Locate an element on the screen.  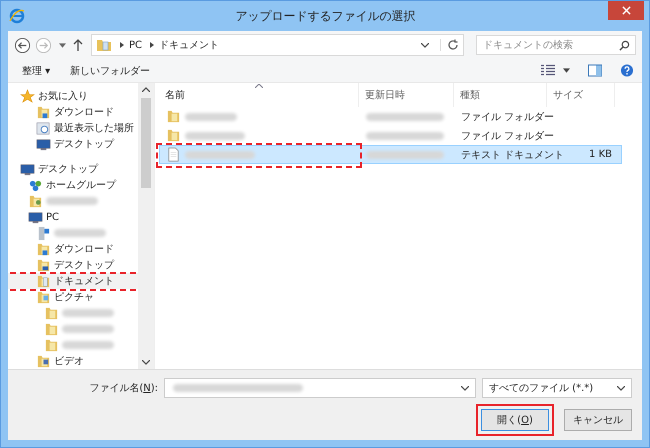
organize-menu: 整理 ▾ is located at coordinates (36, 71).